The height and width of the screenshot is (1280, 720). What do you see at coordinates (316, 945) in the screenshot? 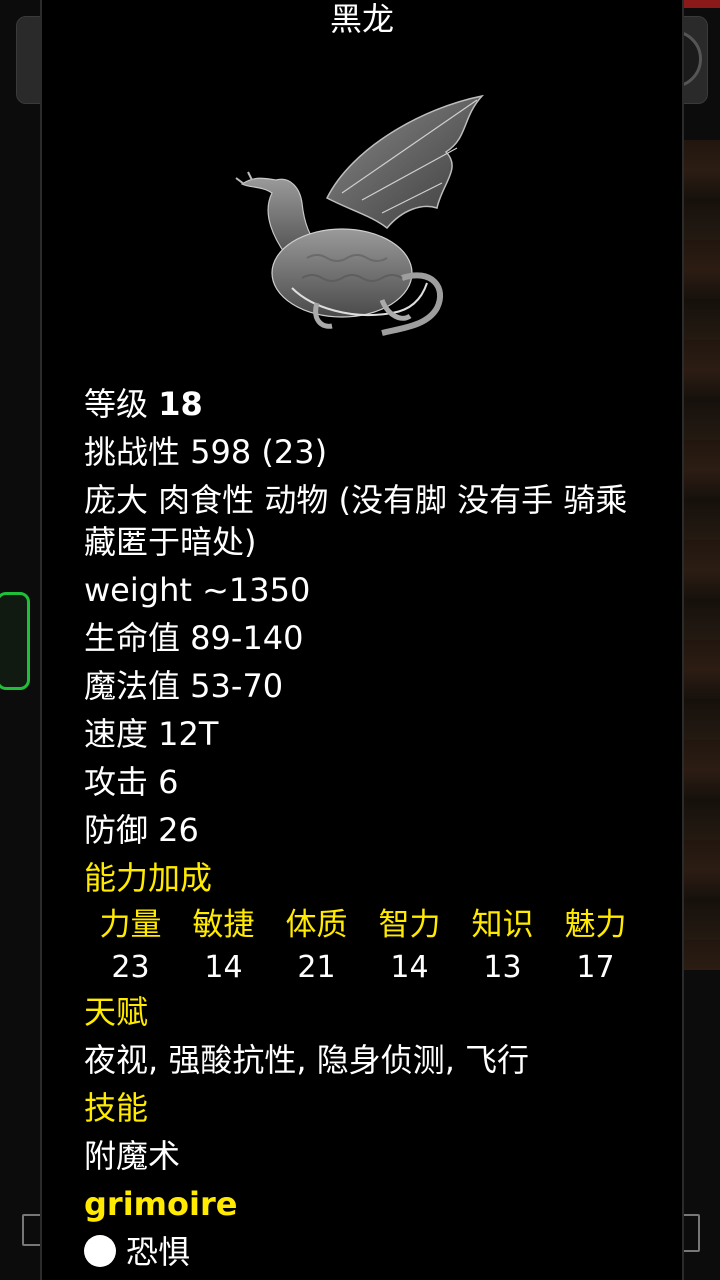
I see `attribute-con: 体质 21` at bounding box center [316, 945].